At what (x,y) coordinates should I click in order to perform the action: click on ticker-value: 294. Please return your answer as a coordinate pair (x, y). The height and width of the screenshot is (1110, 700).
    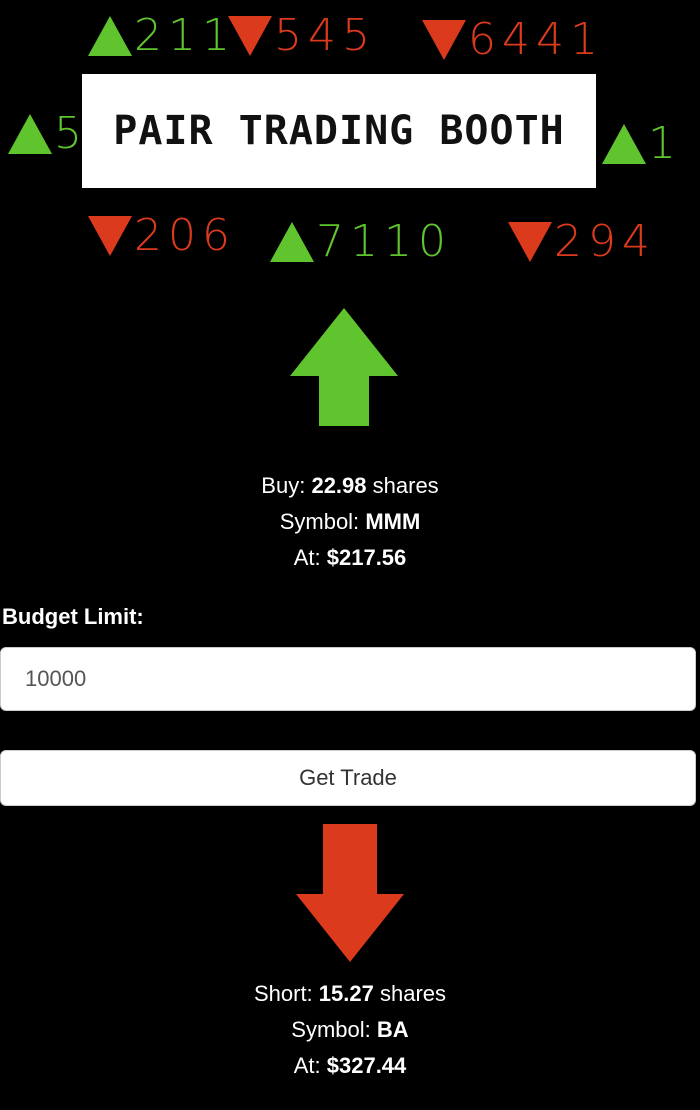
    Looking at the image, I should click on (605, 241).